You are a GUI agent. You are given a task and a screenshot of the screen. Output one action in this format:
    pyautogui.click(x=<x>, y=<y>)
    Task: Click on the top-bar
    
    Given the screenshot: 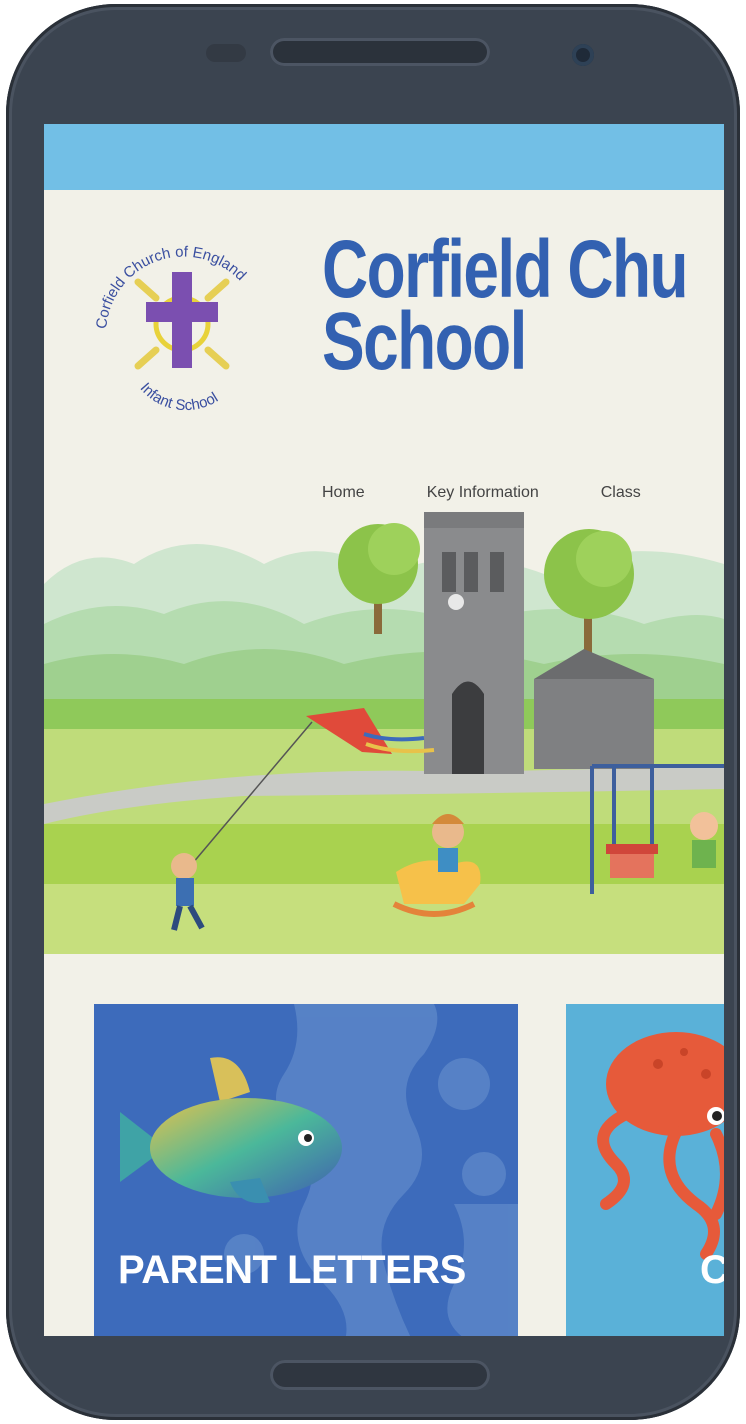 What is the action you would take?
    pyautogui.click(x=384, y=157)
    